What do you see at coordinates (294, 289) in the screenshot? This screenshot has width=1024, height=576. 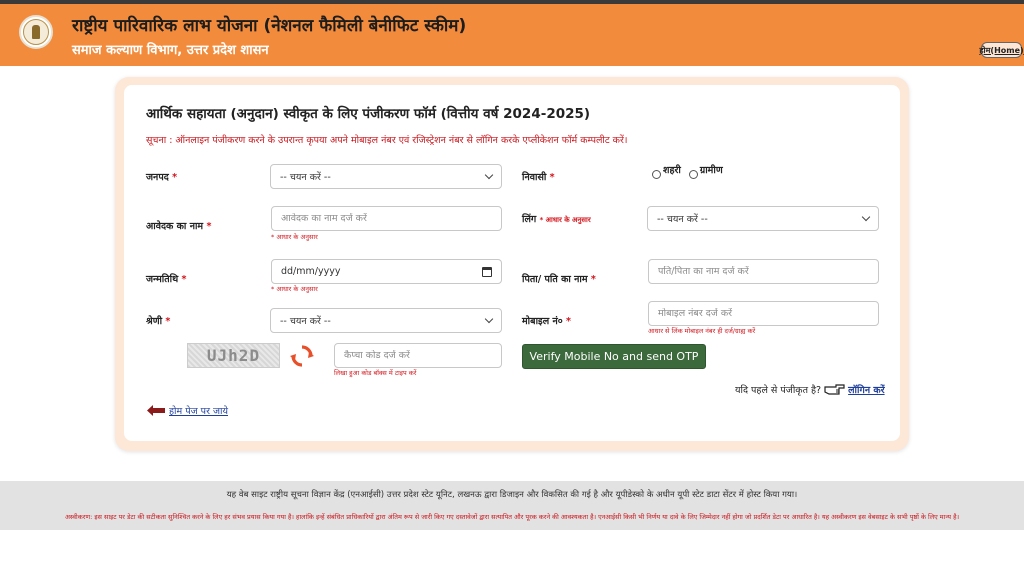 I see `dob-hint: * आधार के अनुसार` at bounding box center [294, 289].